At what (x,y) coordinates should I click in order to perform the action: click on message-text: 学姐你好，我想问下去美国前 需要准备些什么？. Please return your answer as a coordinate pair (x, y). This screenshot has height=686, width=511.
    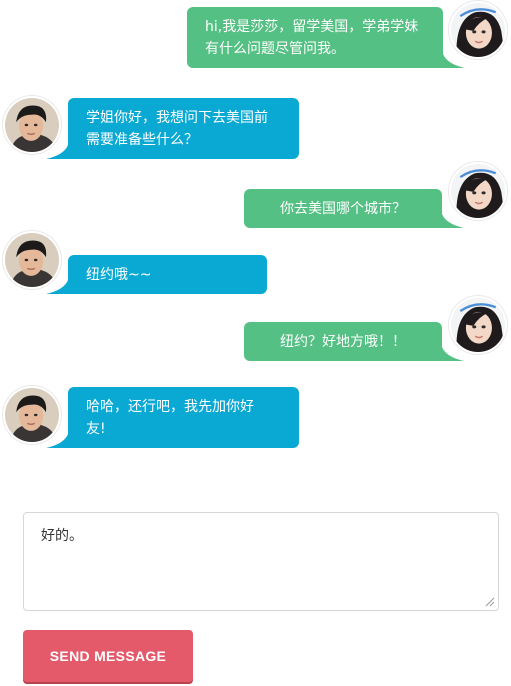
    Looking at the image, I should click on (177, 129).